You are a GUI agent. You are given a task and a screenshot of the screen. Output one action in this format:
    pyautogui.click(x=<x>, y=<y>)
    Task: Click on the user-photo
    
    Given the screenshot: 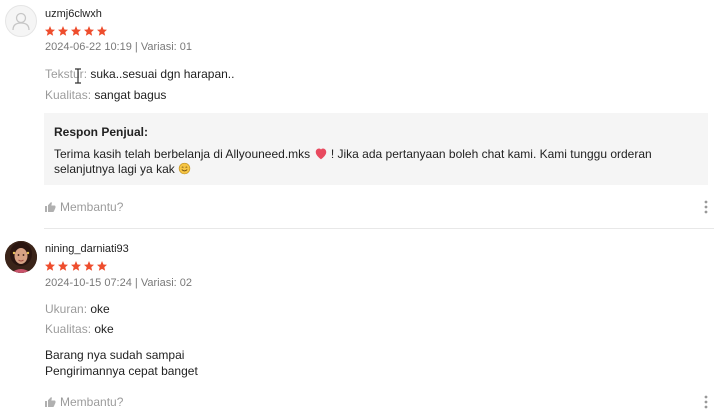 What is the action you would take?
    pyautogui.click(x=21, y=257)
    